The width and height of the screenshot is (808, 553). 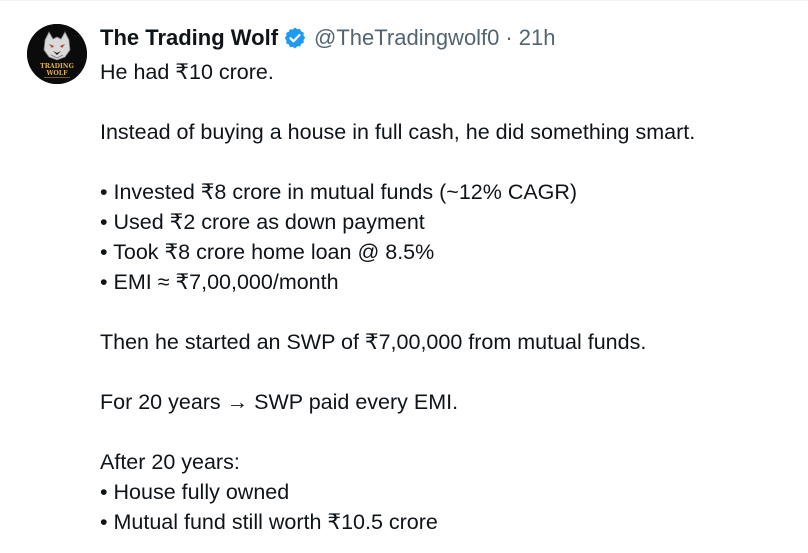 What do you see at coordinates (170, 462) in the screenshot?
I see `tweet-line: After 20 years:` at bounding box center [170, 462].